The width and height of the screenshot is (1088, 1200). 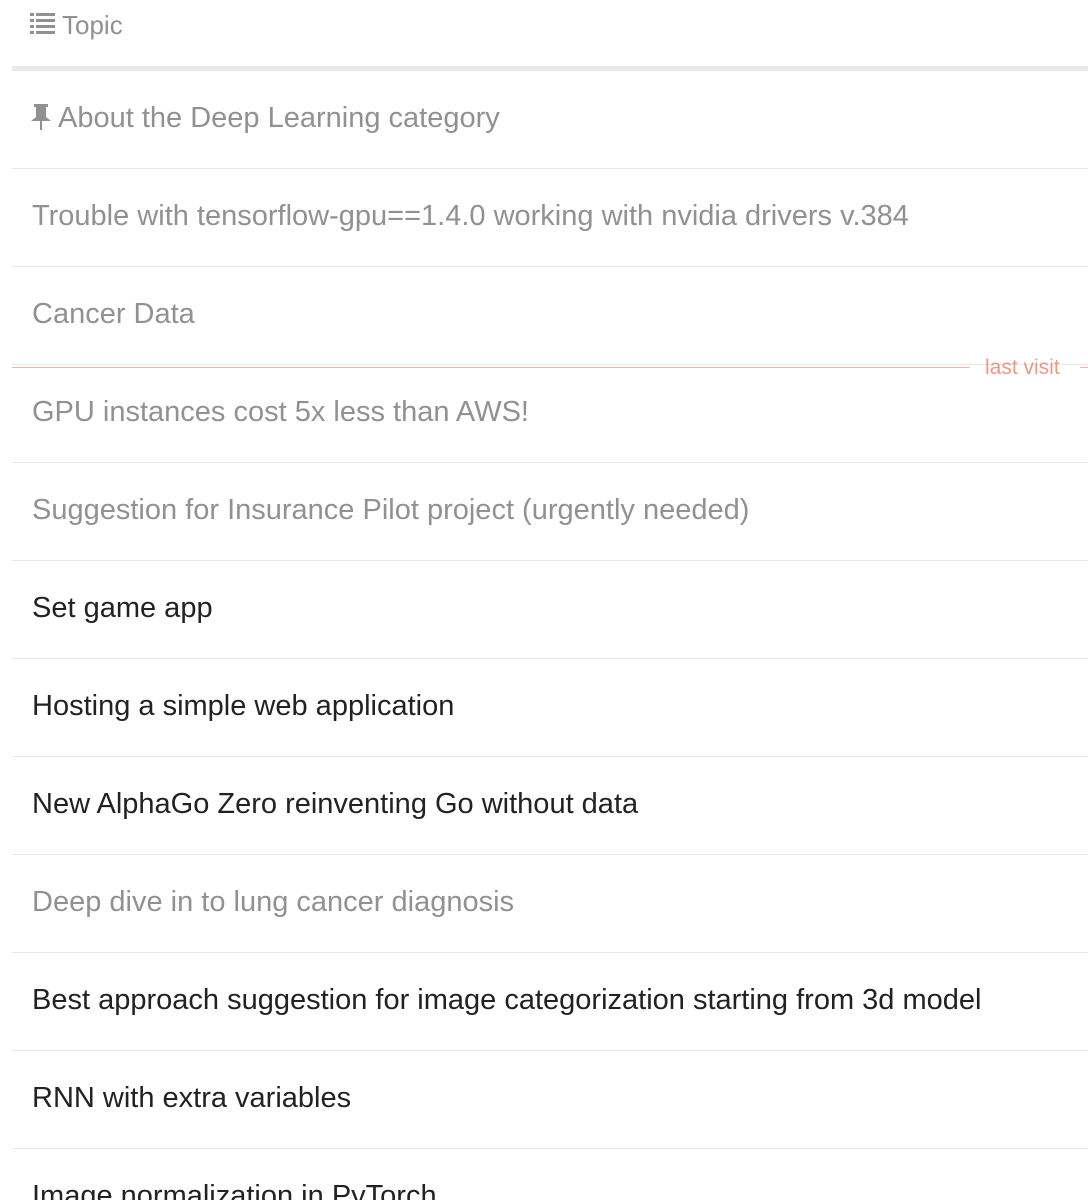 I want to click on topic-link: RNN with extra variables, so click(x=191, y=1098).